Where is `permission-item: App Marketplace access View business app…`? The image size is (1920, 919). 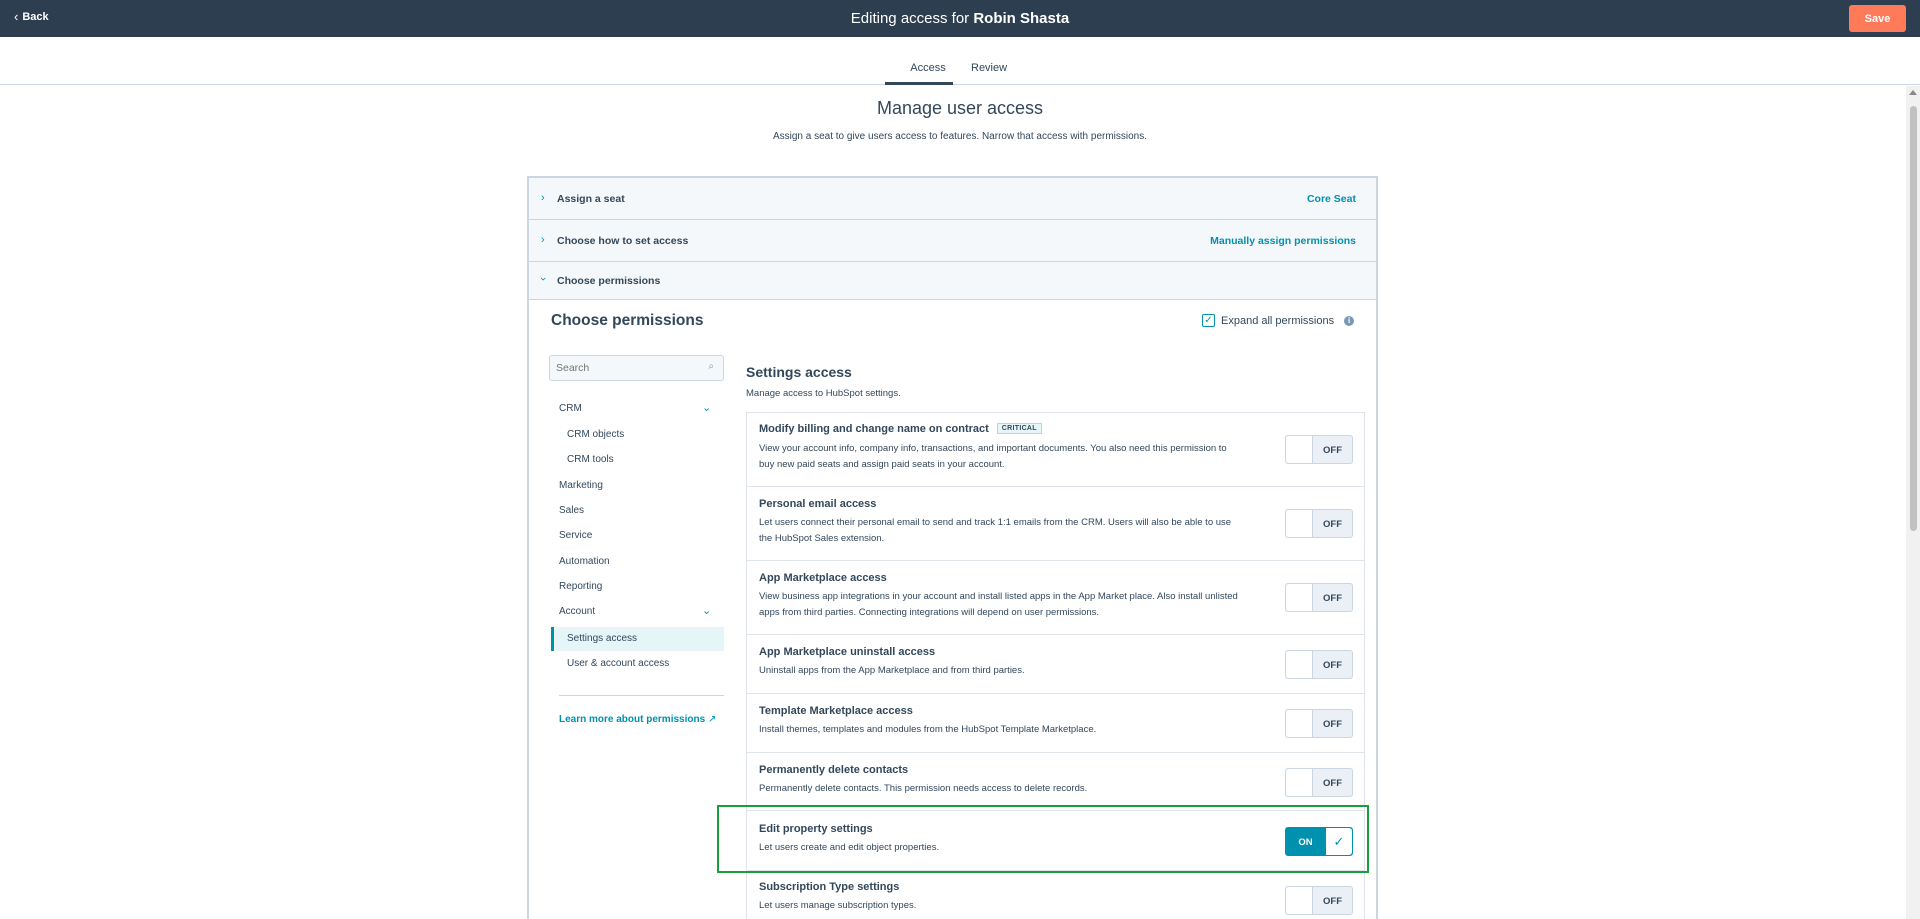
permission-item: App Marketplace access View business app… is located at coordinates (1055, 598).